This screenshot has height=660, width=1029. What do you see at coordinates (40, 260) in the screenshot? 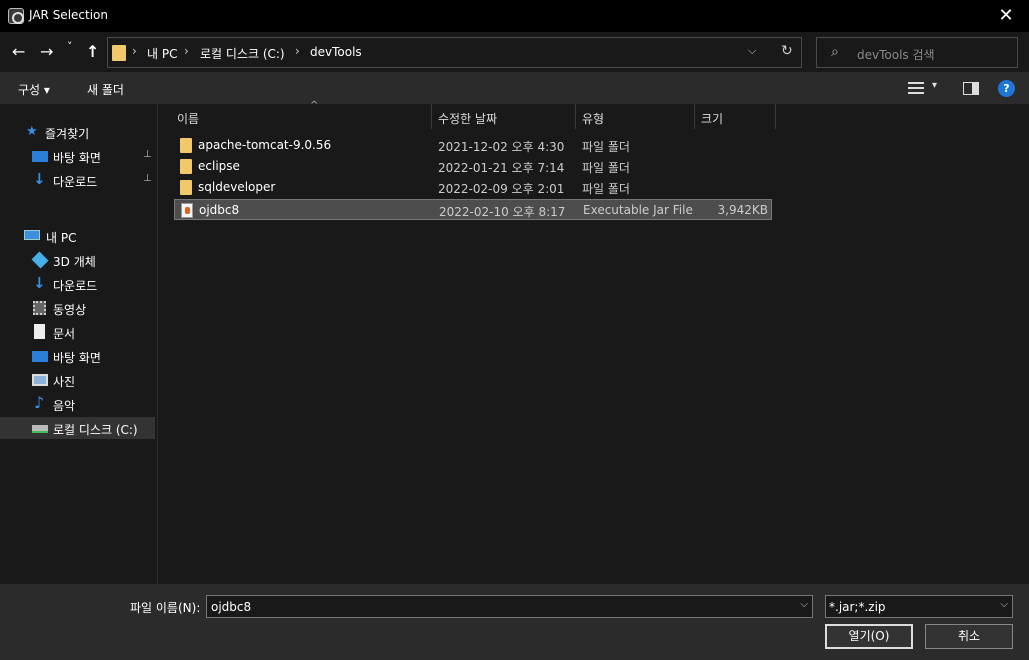
I see `cube-icon` at bounding box center [40, 260].